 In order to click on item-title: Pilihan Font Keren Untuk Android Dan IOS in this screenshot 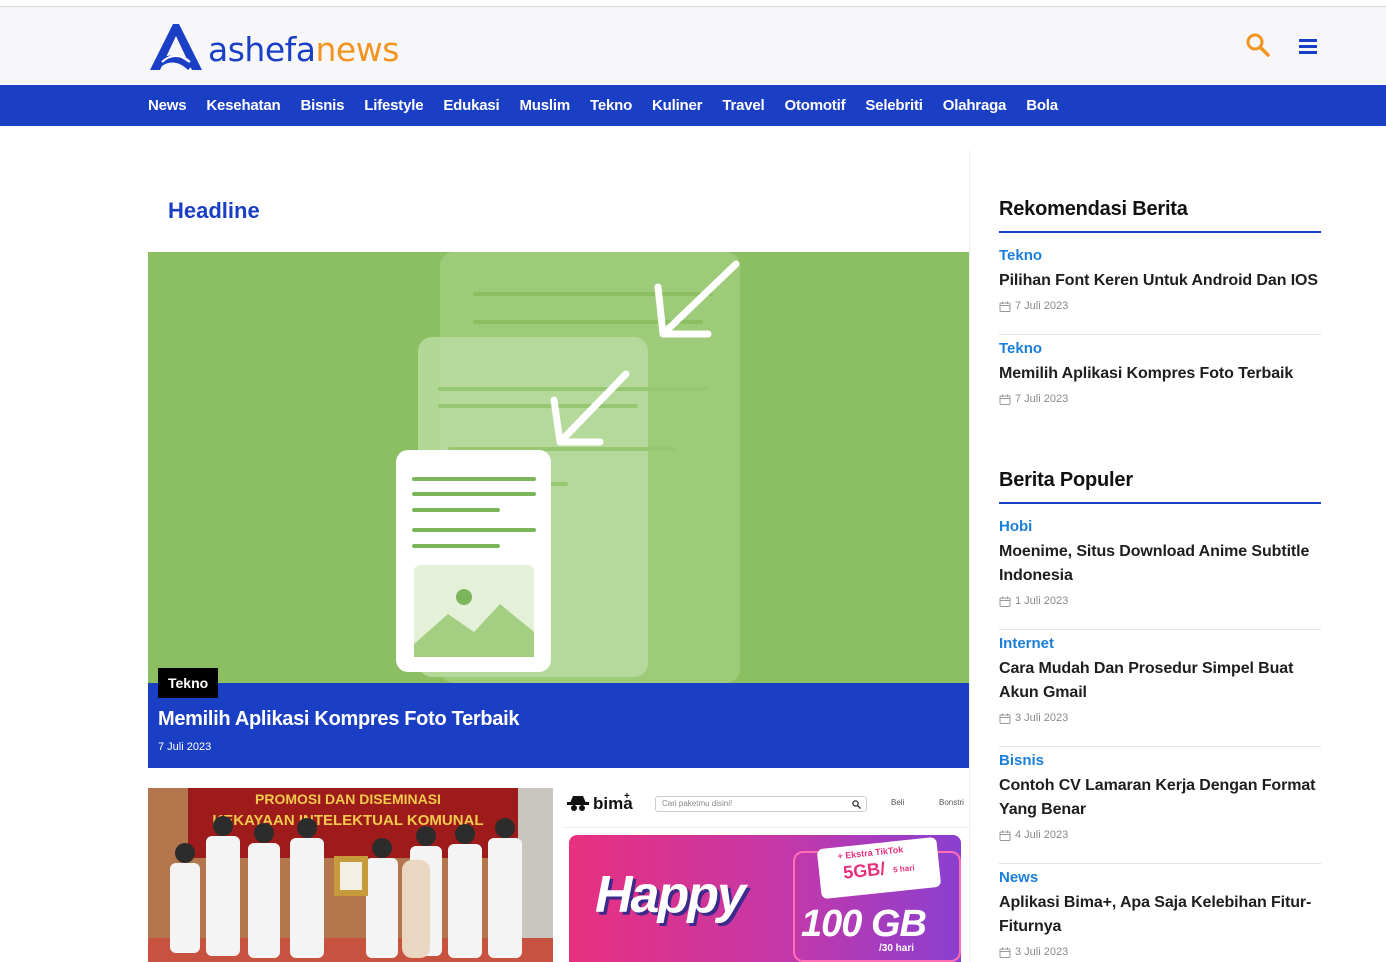, I will do `click(1160, 281)`.